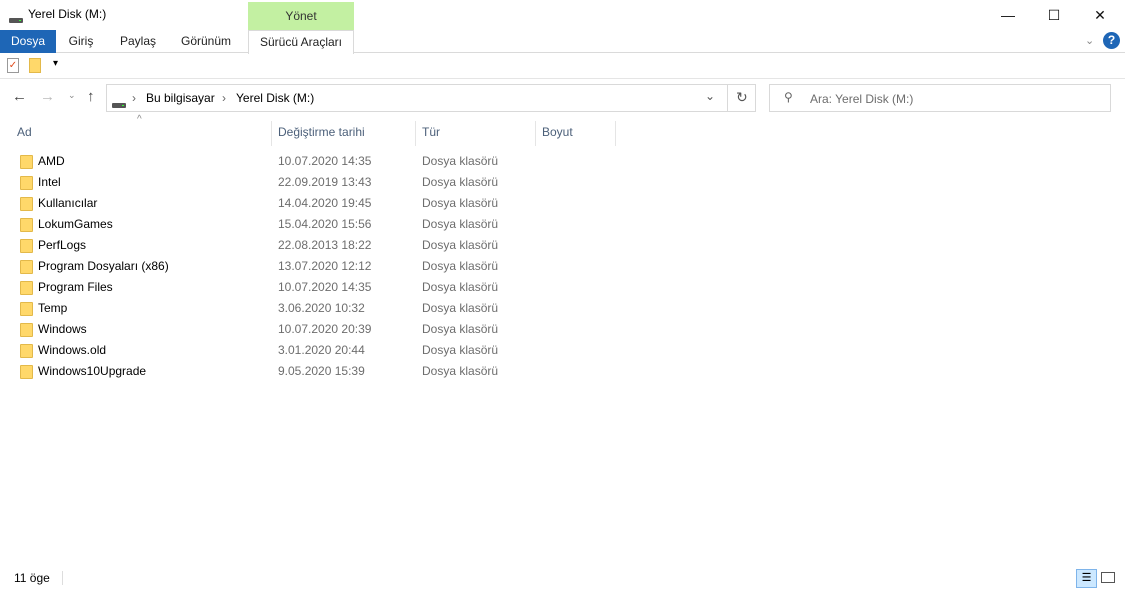  What do you see at coordinates (562, 308) in the screenshot?
I see `file-row: Temp 3.06.2020 10:32 Dosya klasörü` at bounding box center [562, 308].